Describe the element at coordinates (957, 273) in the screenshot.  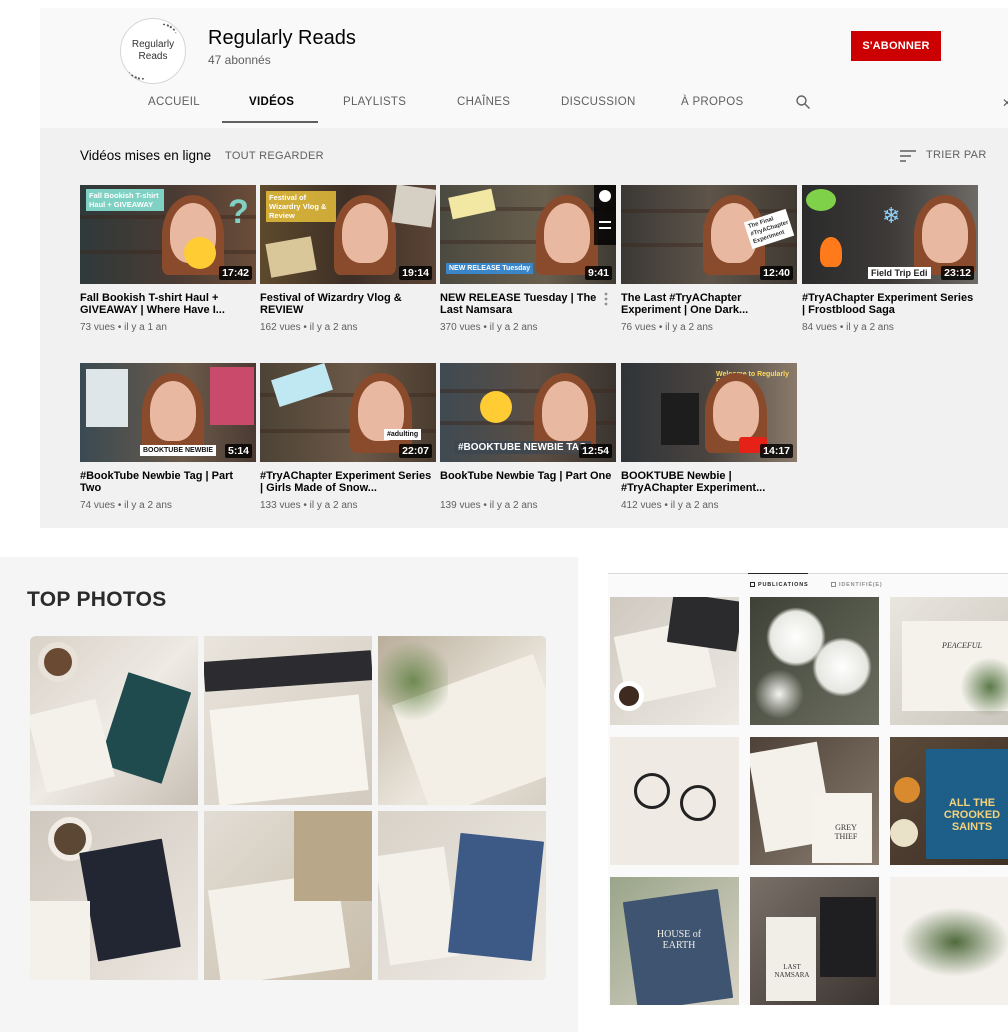
I see `video-duration: 23:12` at that location.